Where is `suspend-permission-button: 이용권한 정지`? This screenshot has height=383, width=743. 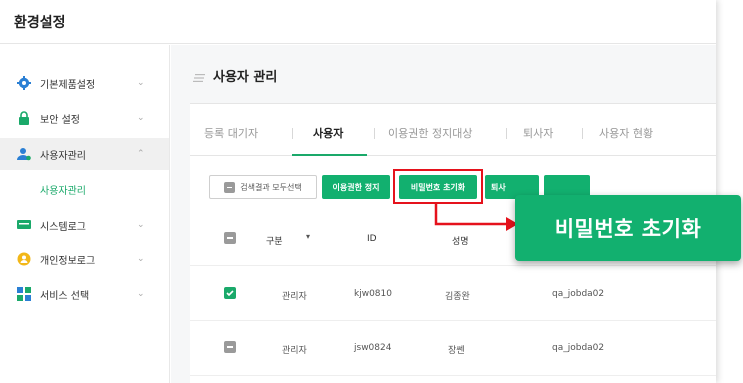 suspend-permission-button: 이용권한 정지 is located at coordinates (356, 187).